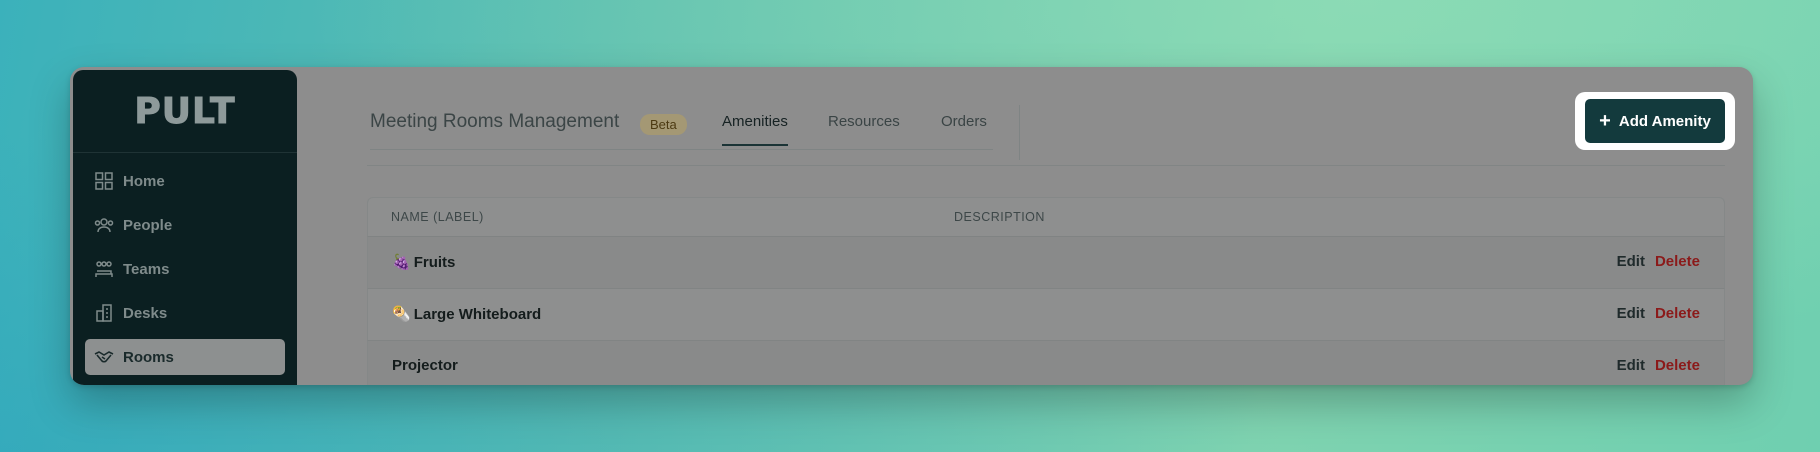  Describe the element at coordinates (477, 314) in the screenshot. I see `amenity-name: Large Whiteboard` at that location.